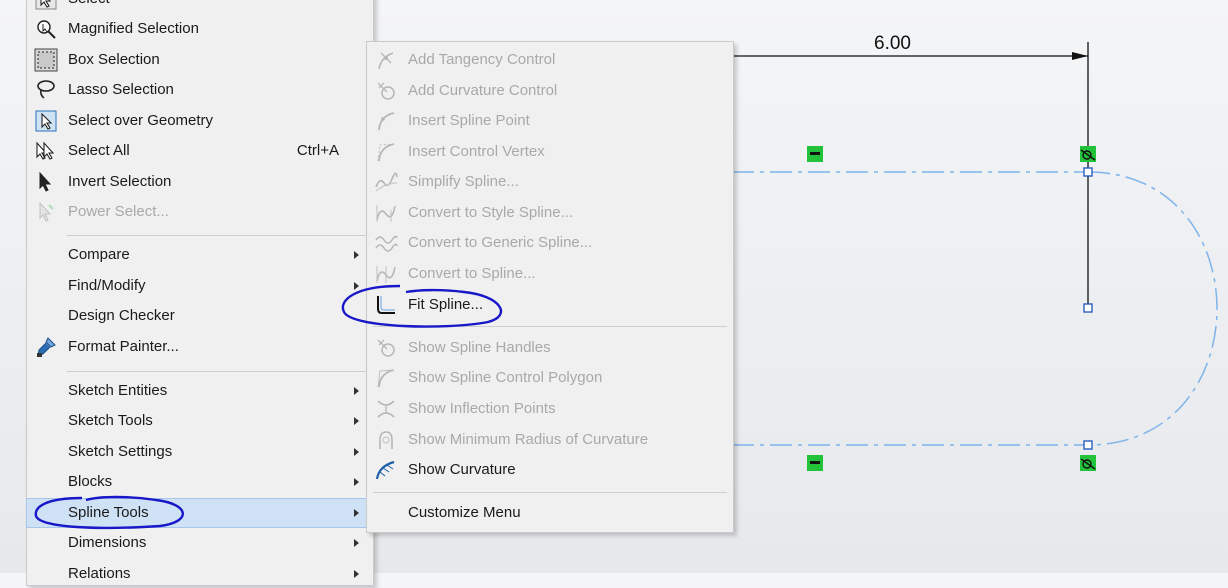  I want to click on menu-item-label: Insert Control Vertex, so click(476, 151).